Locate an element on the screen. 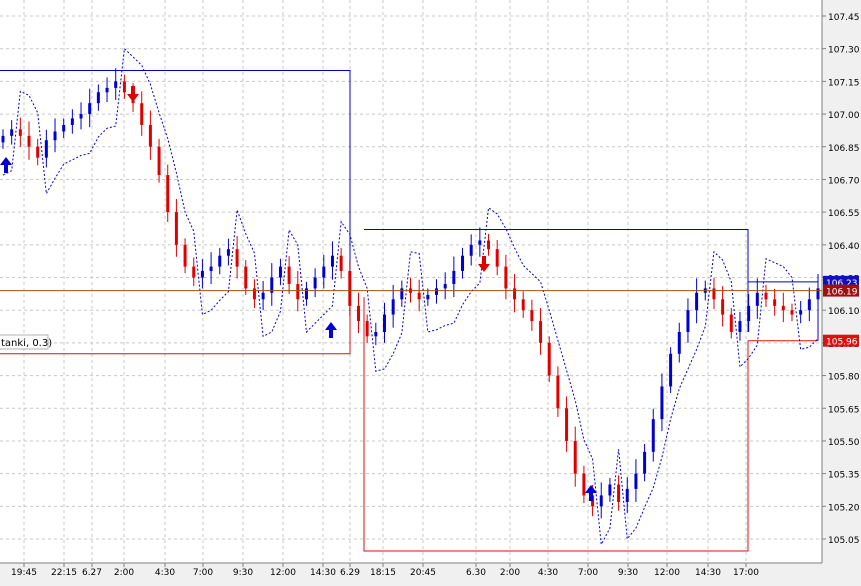  x-tick-label: 22:15 is located at coordinates (64, 573).